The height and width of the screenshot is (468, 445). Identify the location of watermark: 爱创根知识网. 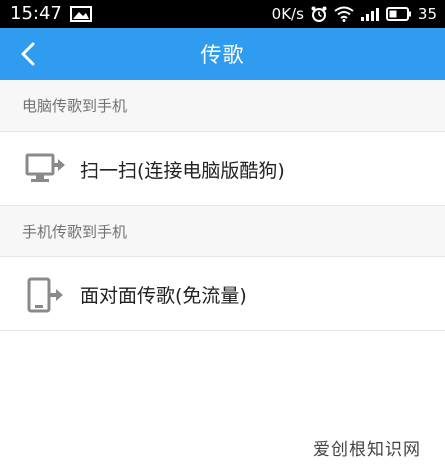
(367, 450).